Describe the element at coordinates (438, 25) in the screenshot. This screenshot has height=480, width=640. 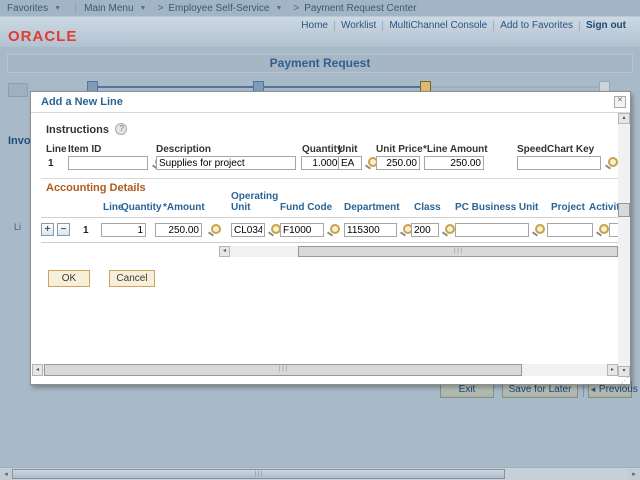
I see `multichannel-console-link: MultiChannel Console` at that location.